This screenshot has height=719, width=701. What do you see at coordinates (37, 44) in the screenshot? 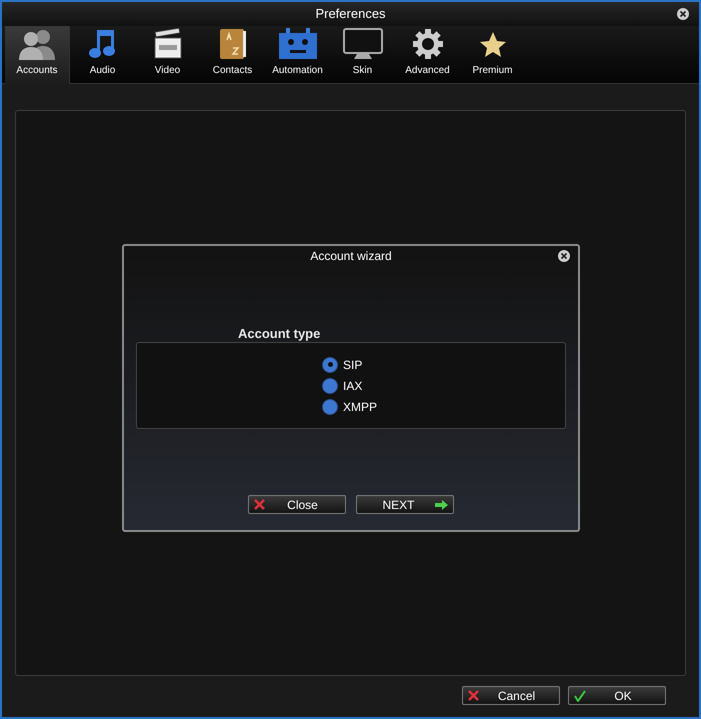
I see `people-icon` at bounding box center [37, 44].